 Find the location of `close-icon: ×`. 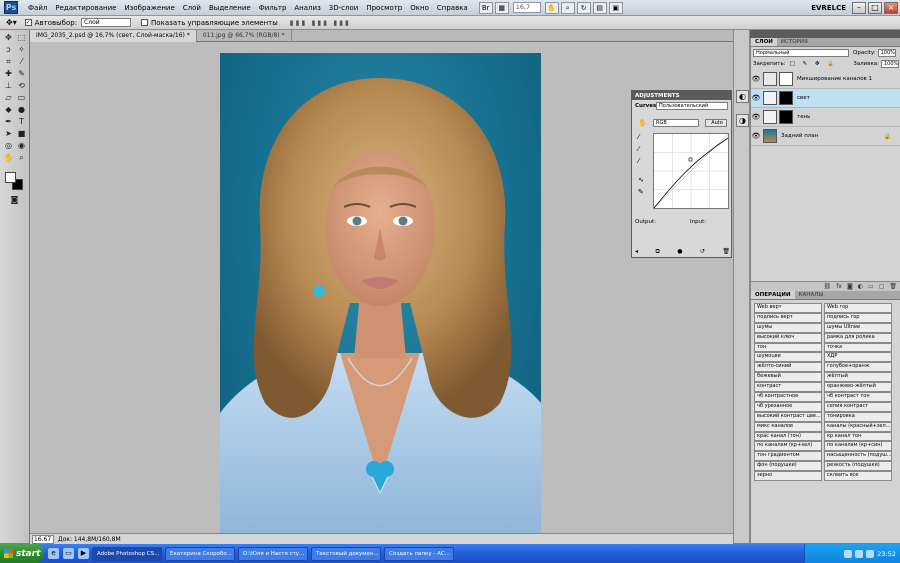

close-icon: × is located at coordinates (891, 7).